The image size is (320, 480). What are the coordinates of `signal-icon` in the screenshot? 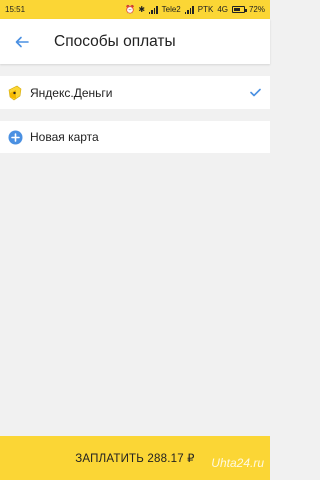 It's located at (153, 9).